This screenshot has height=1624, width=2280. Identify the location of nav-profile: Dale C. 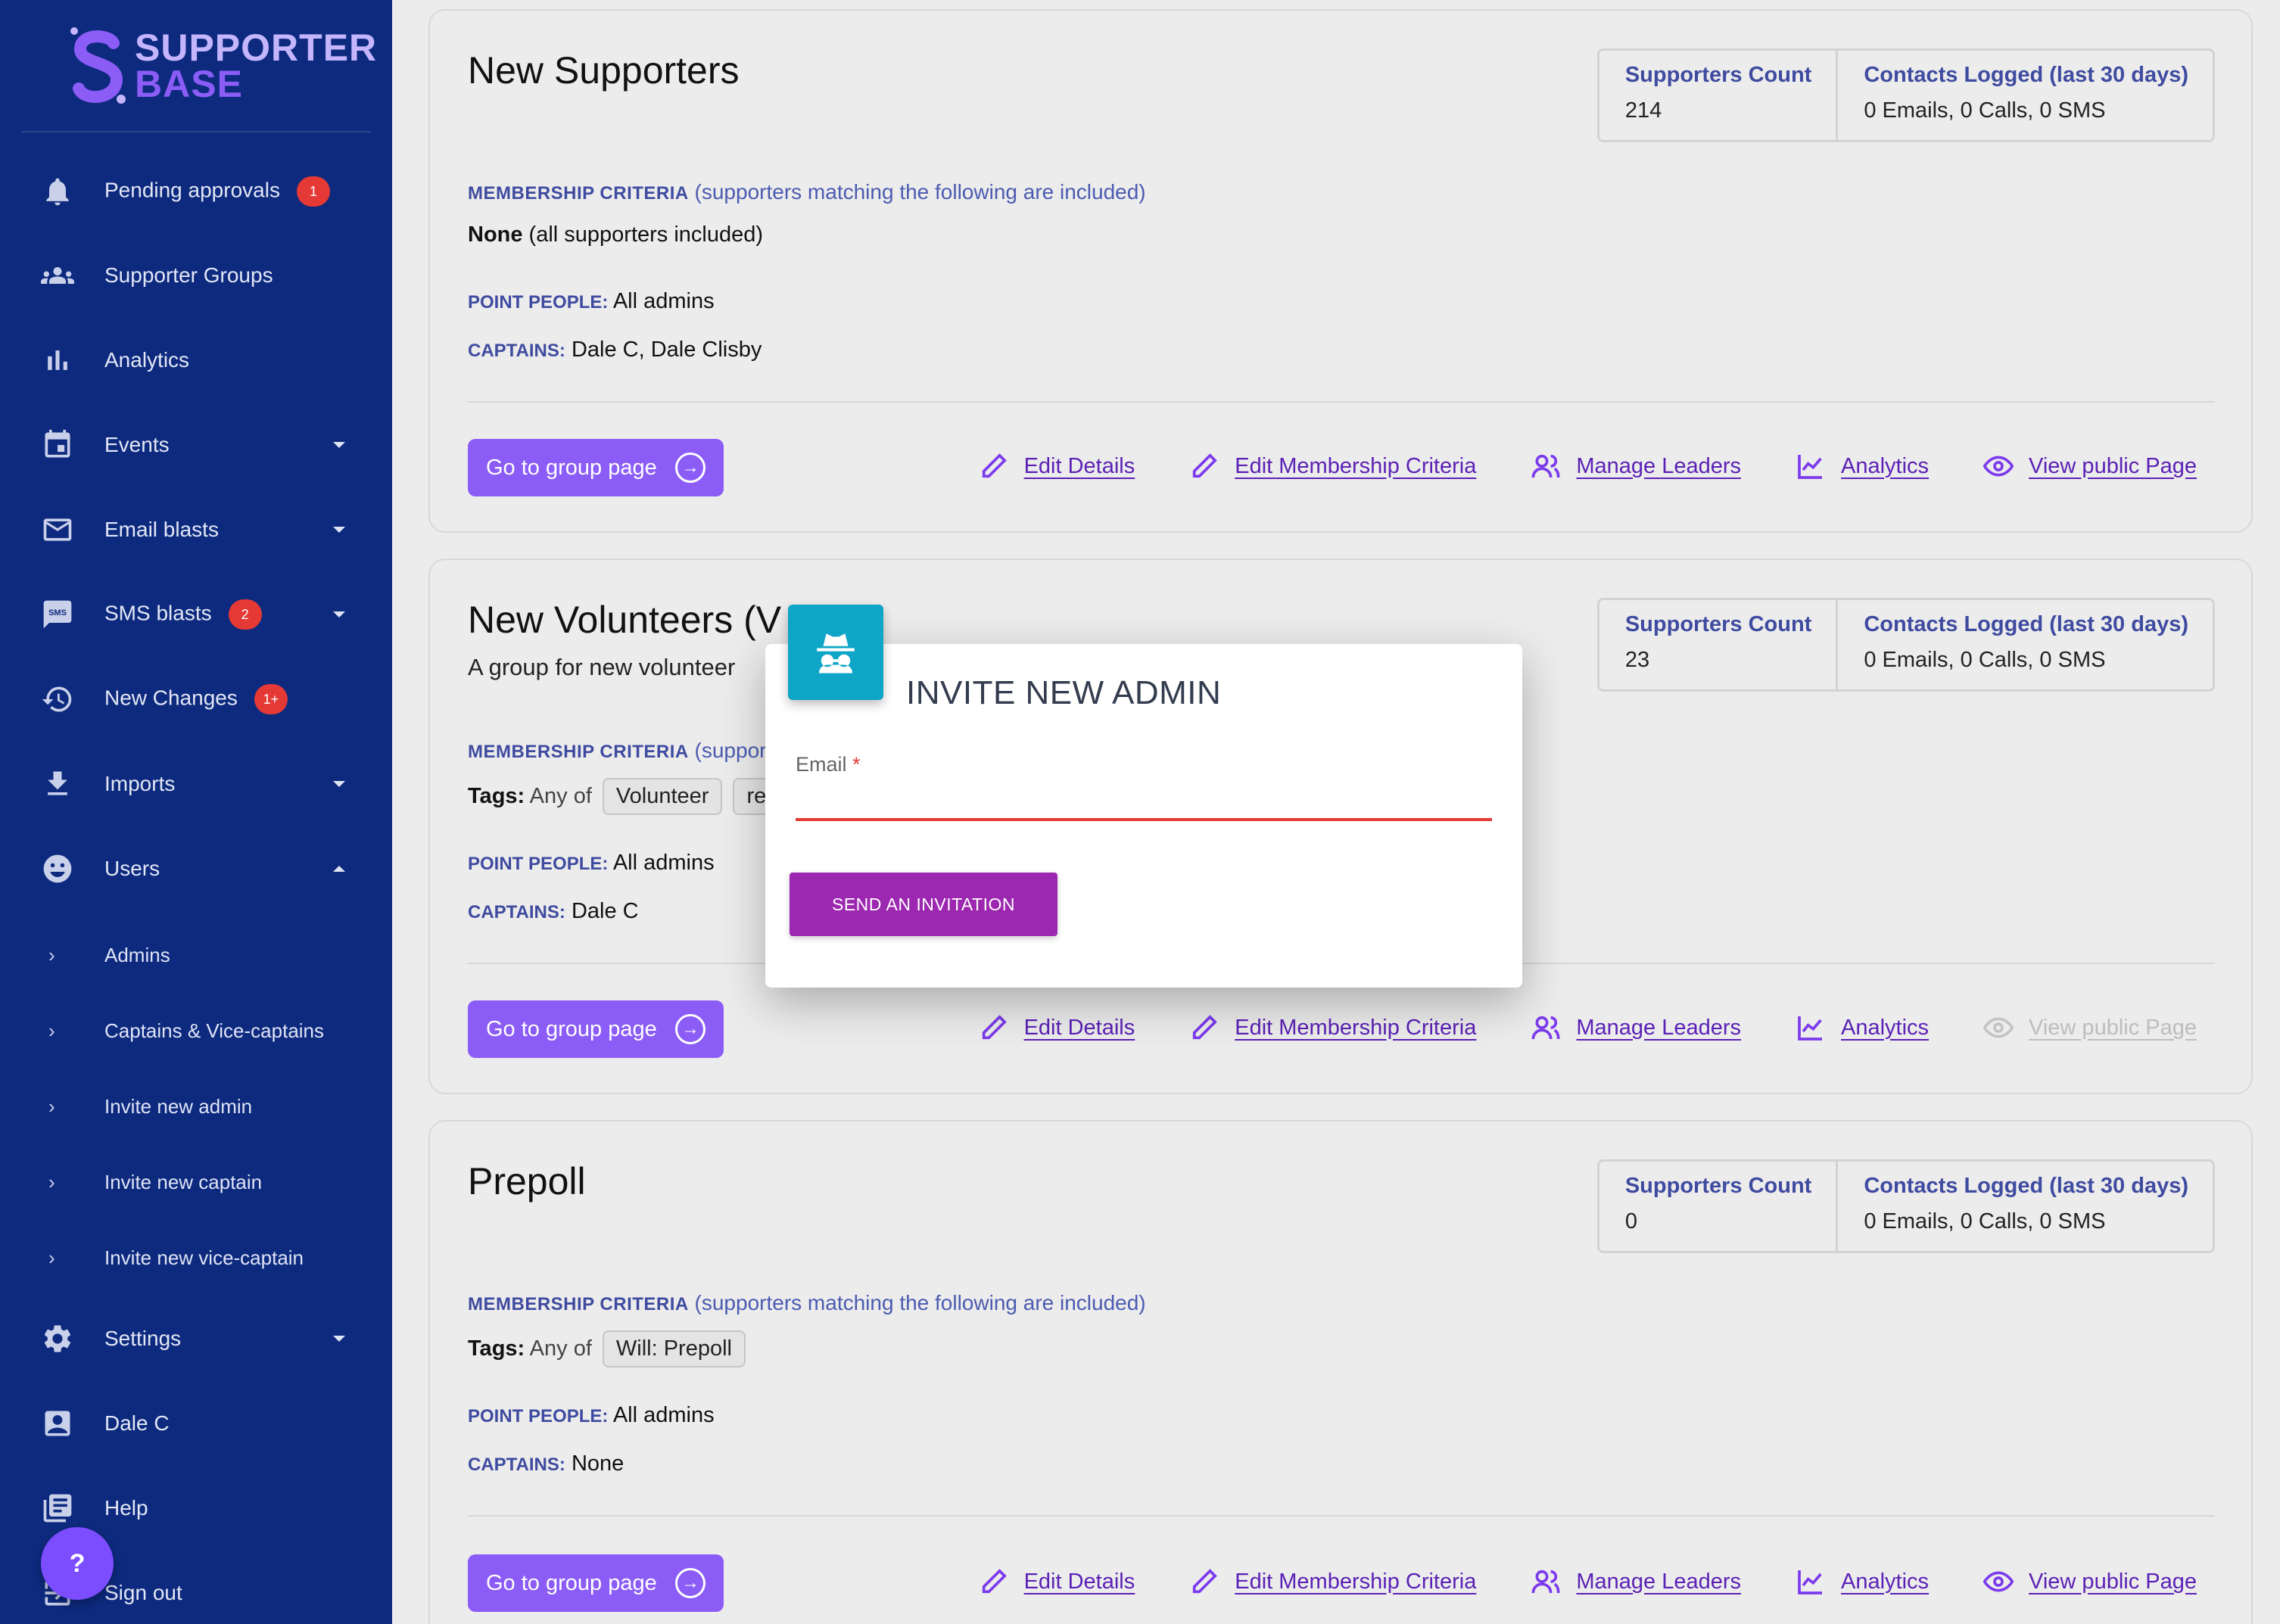
(196, 1423).